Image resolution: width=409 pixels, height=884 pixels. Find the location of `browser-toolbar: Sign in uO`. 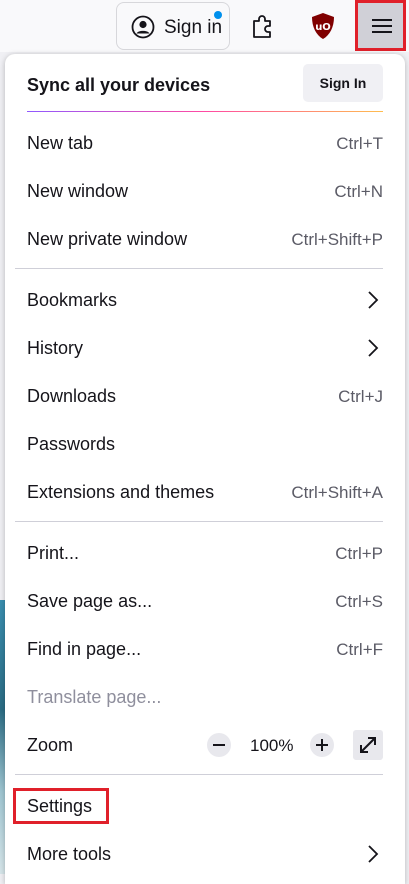

browser-toolbar: Sign in uO is located at coordinates (204, 26).